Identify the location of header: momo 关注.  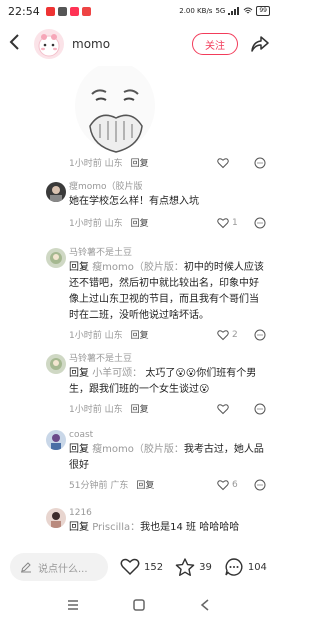
(139, 44).